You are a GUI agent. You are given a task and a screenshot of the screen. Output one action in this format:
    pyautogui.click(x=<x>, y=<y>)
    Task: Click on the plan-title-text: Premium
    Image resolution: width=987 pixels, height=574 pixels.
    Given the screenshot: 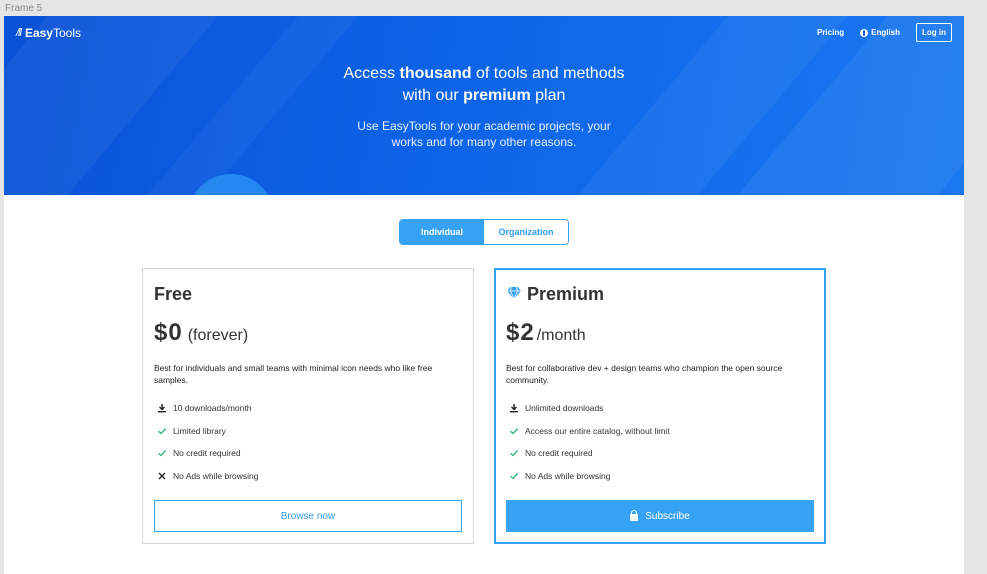 What is the action you would take?
    pyautogui.click(x=566, y=294)
    